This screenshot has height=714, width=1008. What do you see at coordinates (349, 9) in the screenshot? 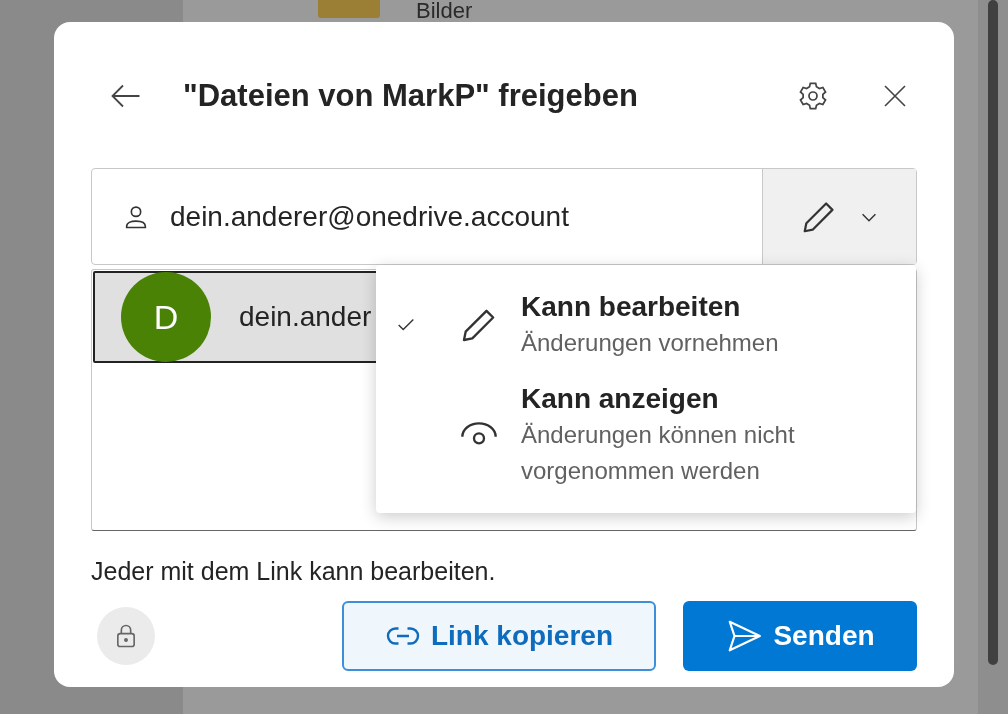
I see `folder-icon` at bounding box center [349, 9].